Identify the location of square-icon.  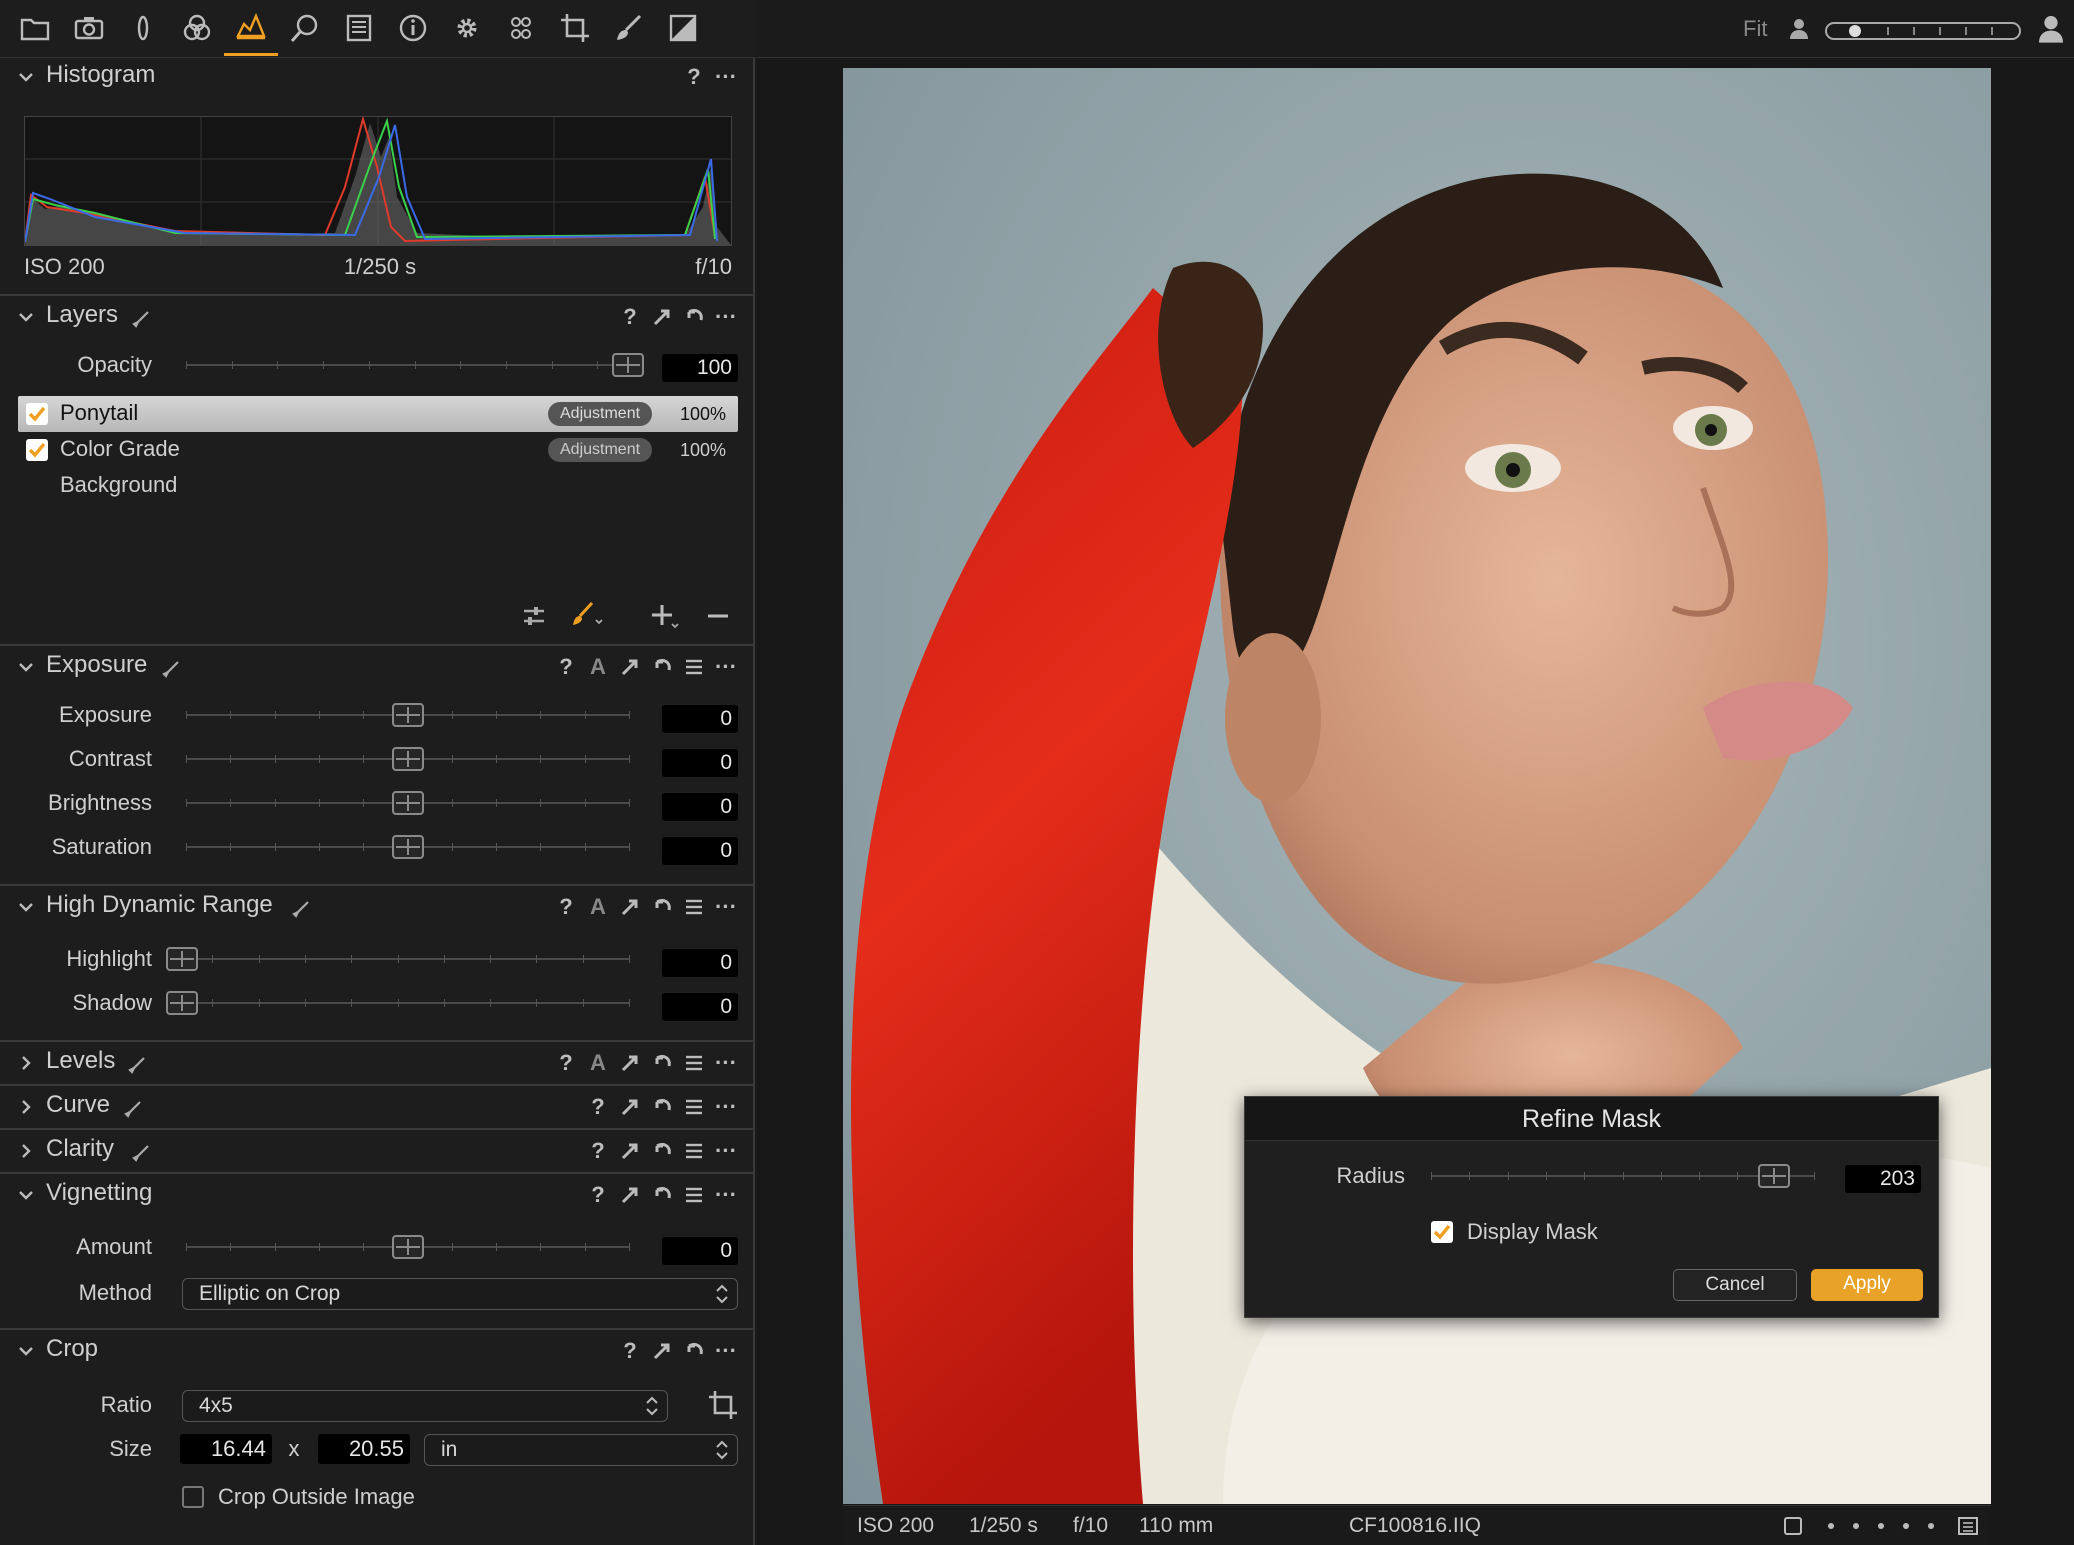
(1793, 1526).